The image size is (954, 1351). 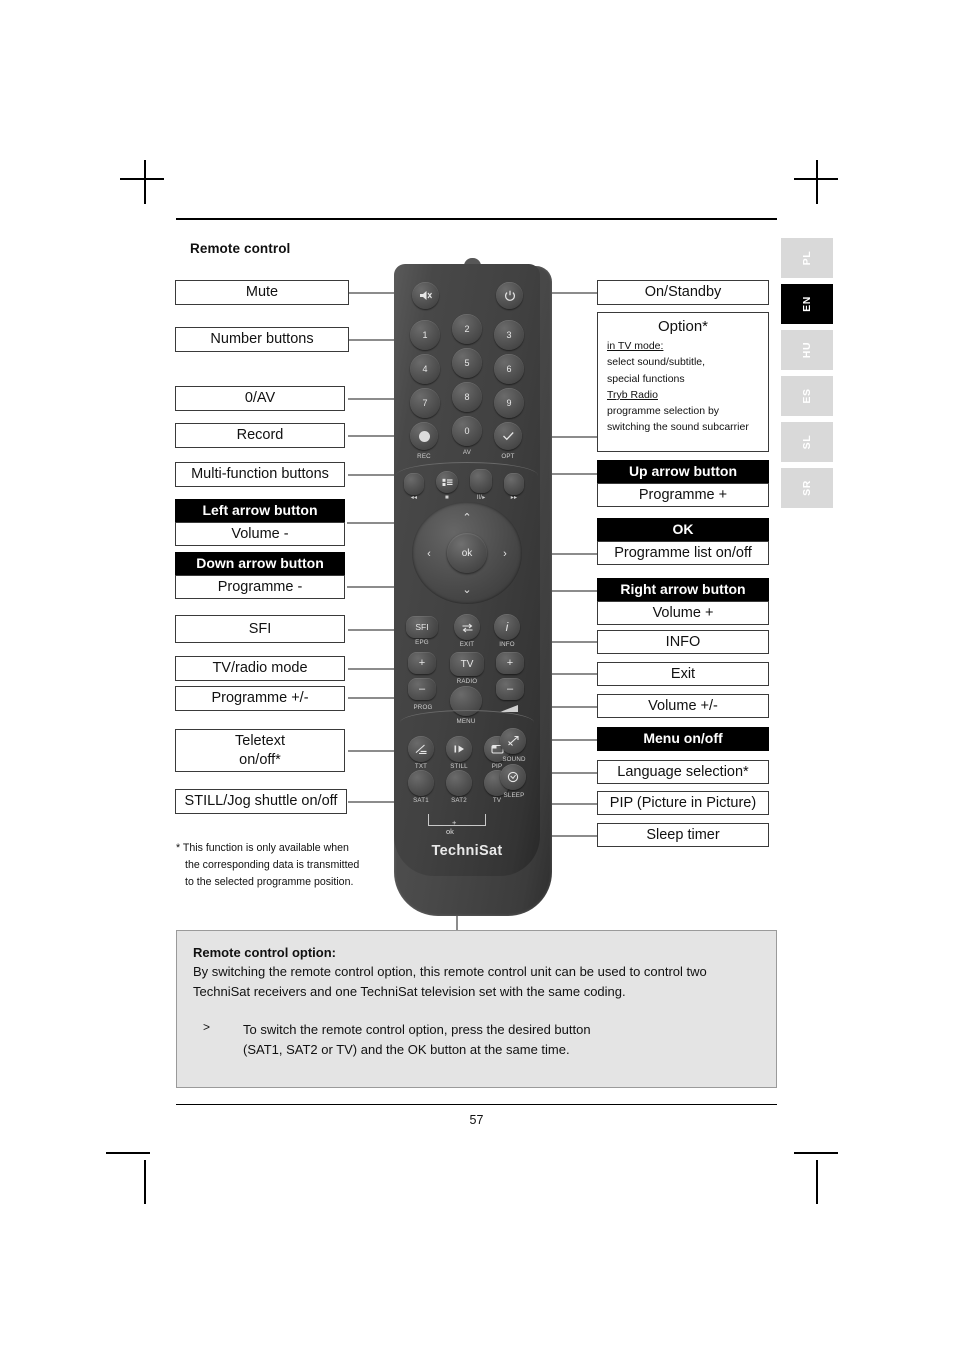 What do you see at coordinates (508, 436) in the screenshot?
I see `option-icon` at bounding box center [508, 436].